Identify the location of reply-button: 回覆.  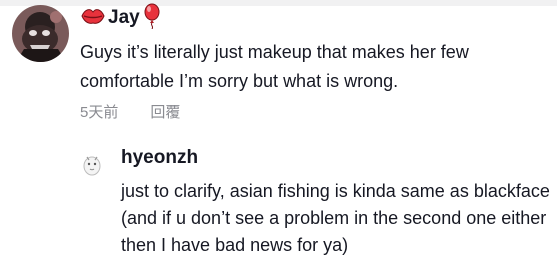
(165, 111).